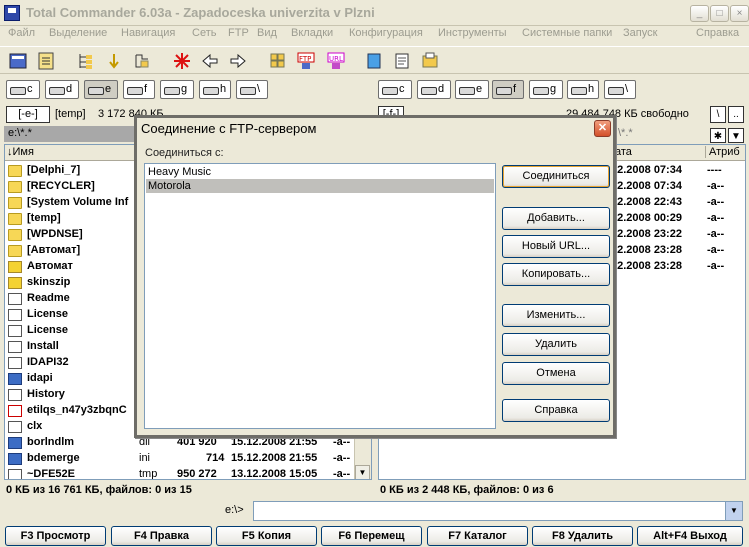 This screenshot has width=749, height=547. I want to click on copy-names-icon, so click(374, 61).